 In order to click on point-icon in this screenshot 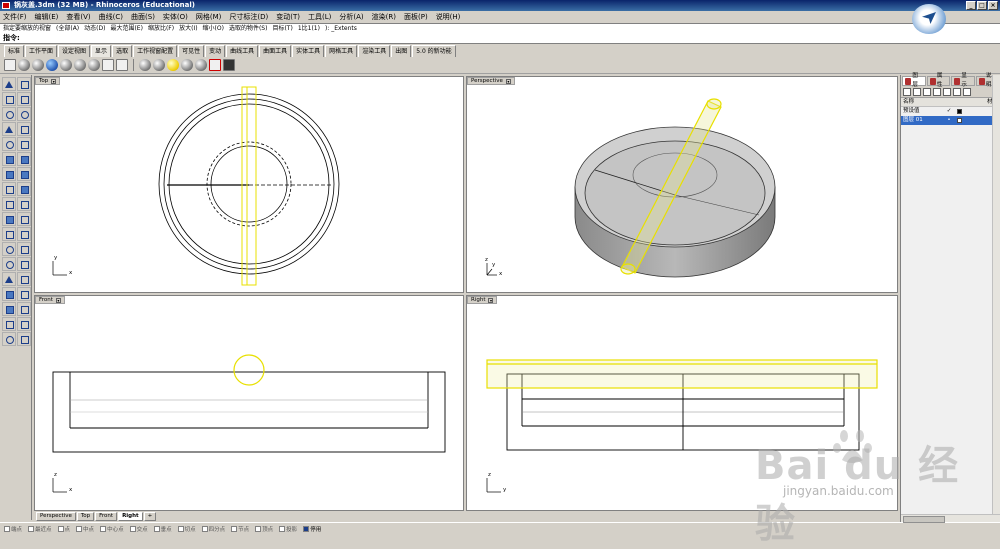, I will do `click(24, 84)`.